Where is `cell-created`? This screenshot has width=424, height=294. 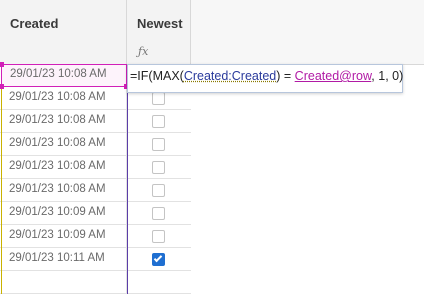 cell-created is located at coordinates (63, 282).